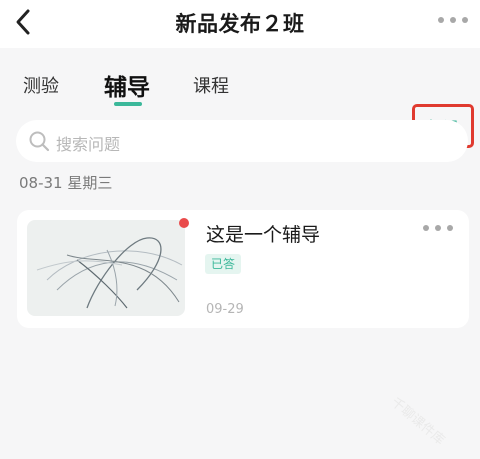  I want to click on tab-tutoring: 辅导, so click(127, 85).